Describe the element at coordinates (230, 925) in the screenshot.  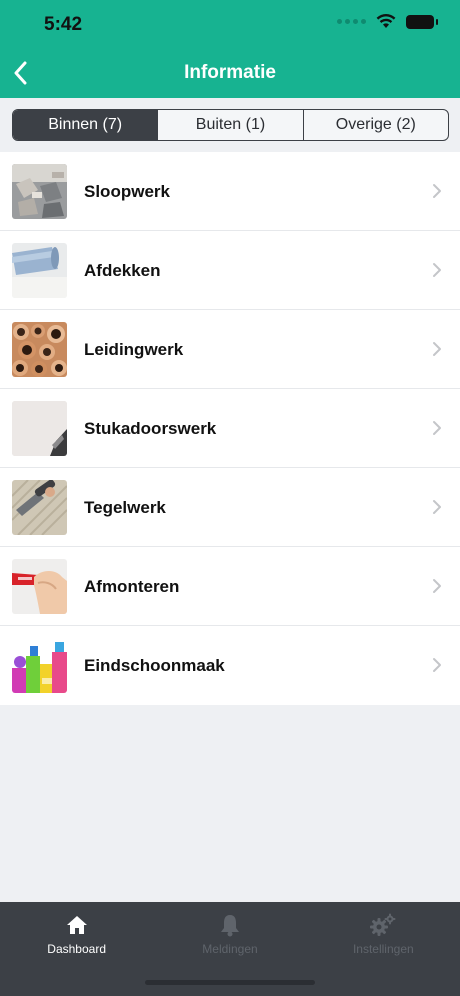
I see `bell-icon` at that location.